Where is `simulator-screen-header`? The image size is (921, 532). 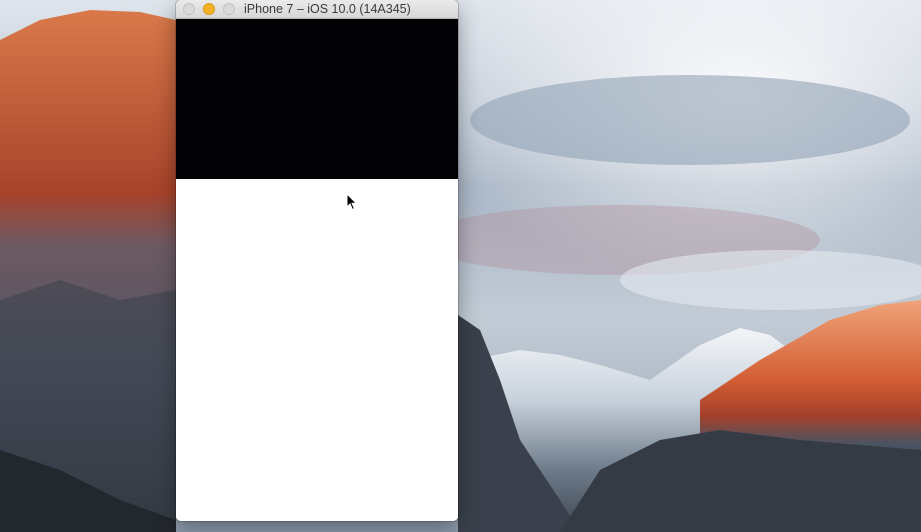
simulator-screen-header is located at coordinates (317, 99).